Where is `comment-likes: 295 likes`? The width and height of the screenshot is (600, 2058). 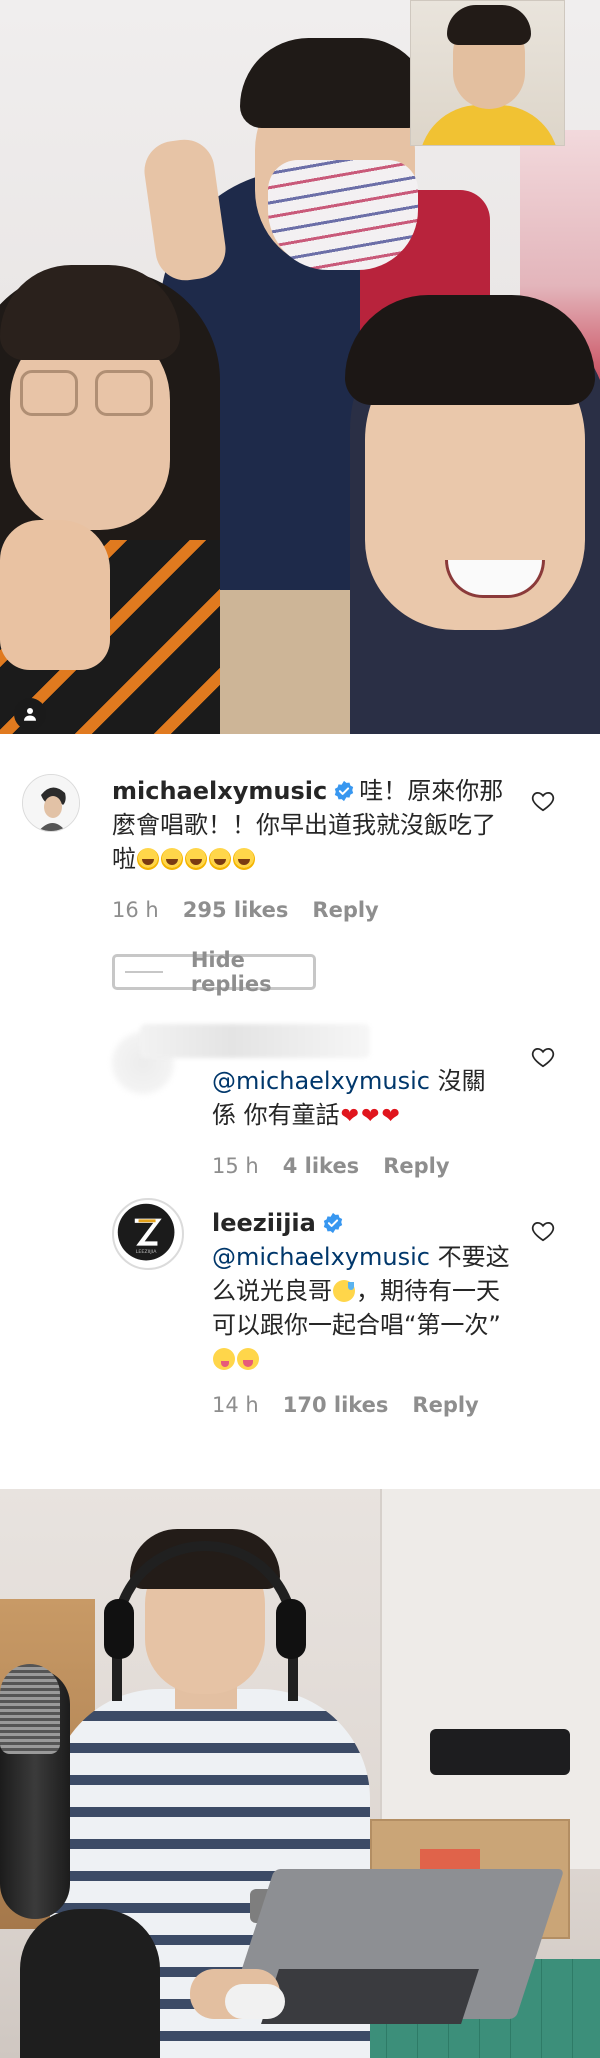 comment-likes: 295 likes is located at coordinates (236, 910).